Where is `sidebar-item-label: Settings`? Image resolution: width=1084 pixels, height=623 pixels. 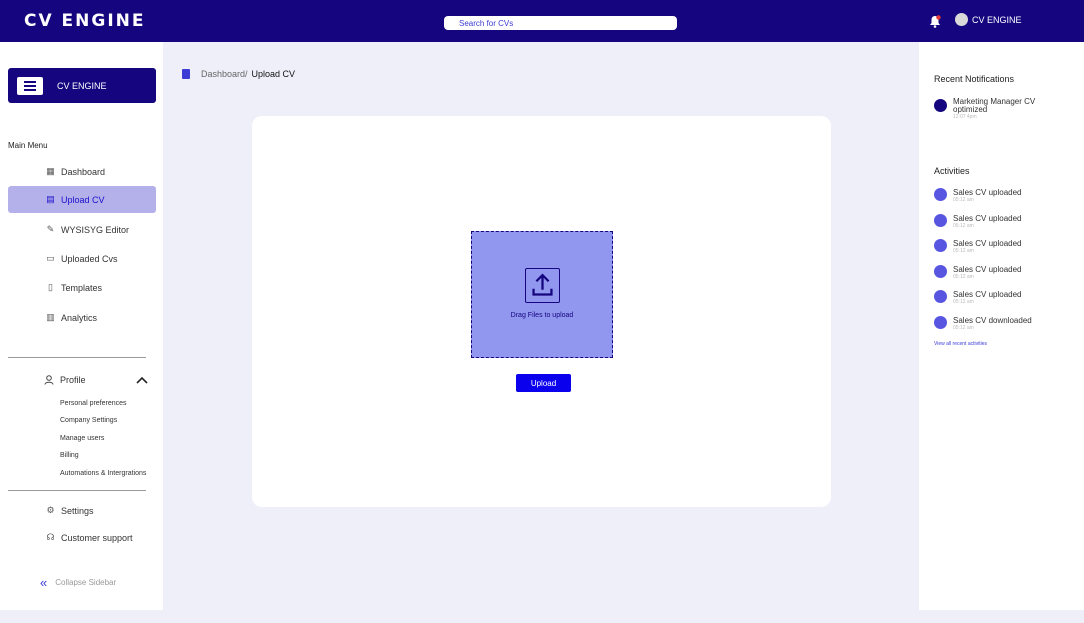
sidebar-item-label: Settings is located at coordinates (77, 510).